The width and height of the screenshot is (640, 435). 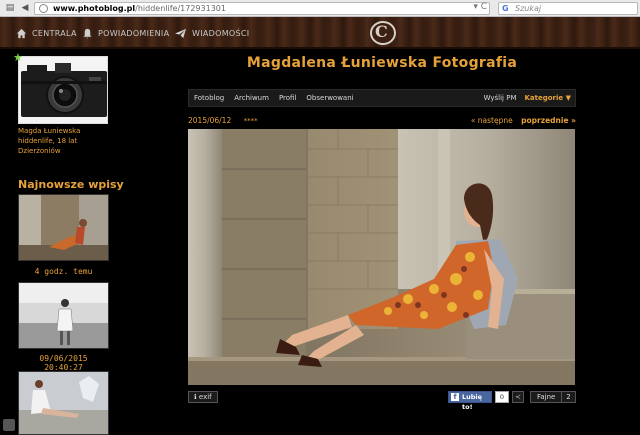 What do you see at coordinates (71, 184) in the screenshot?
I see `latest-posts-heading: Najnowsze wpisy` at bounding box center [71, 184].